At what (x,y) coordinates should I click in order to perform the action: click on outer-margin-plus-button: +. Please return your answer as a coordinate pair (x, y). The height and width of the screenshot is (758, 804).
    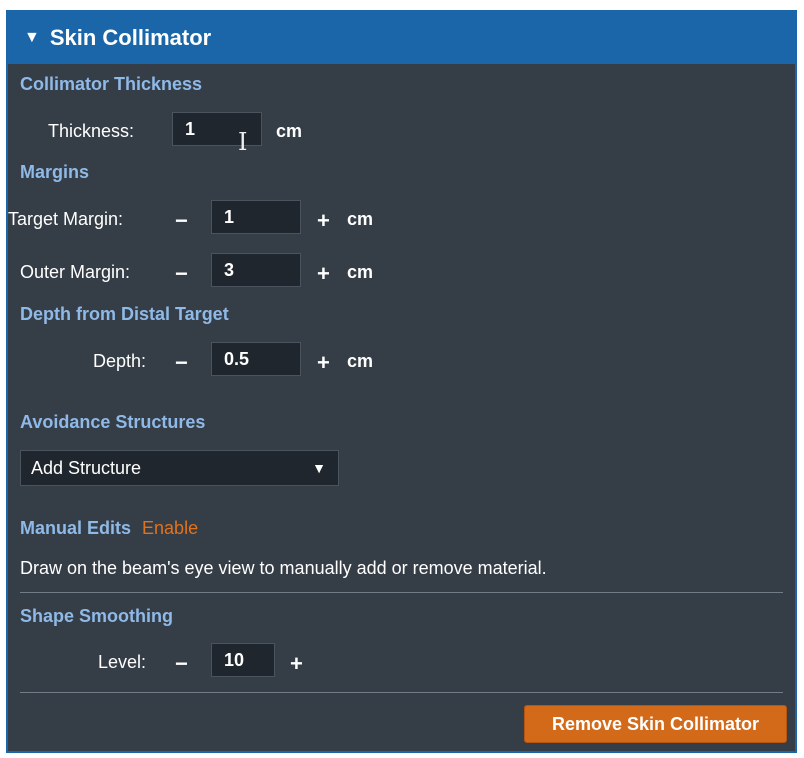
    Looking at the image, I should click on (323, 274).